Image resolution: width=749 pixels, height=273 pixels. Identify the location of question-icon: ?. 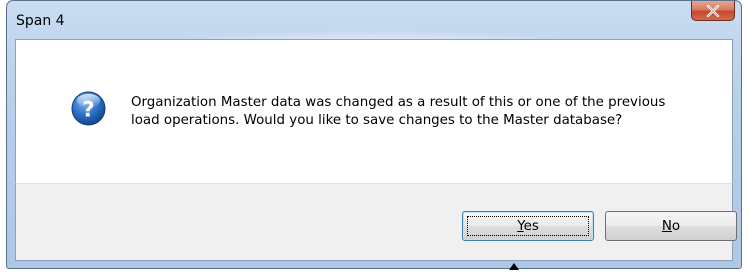
(88, 108).